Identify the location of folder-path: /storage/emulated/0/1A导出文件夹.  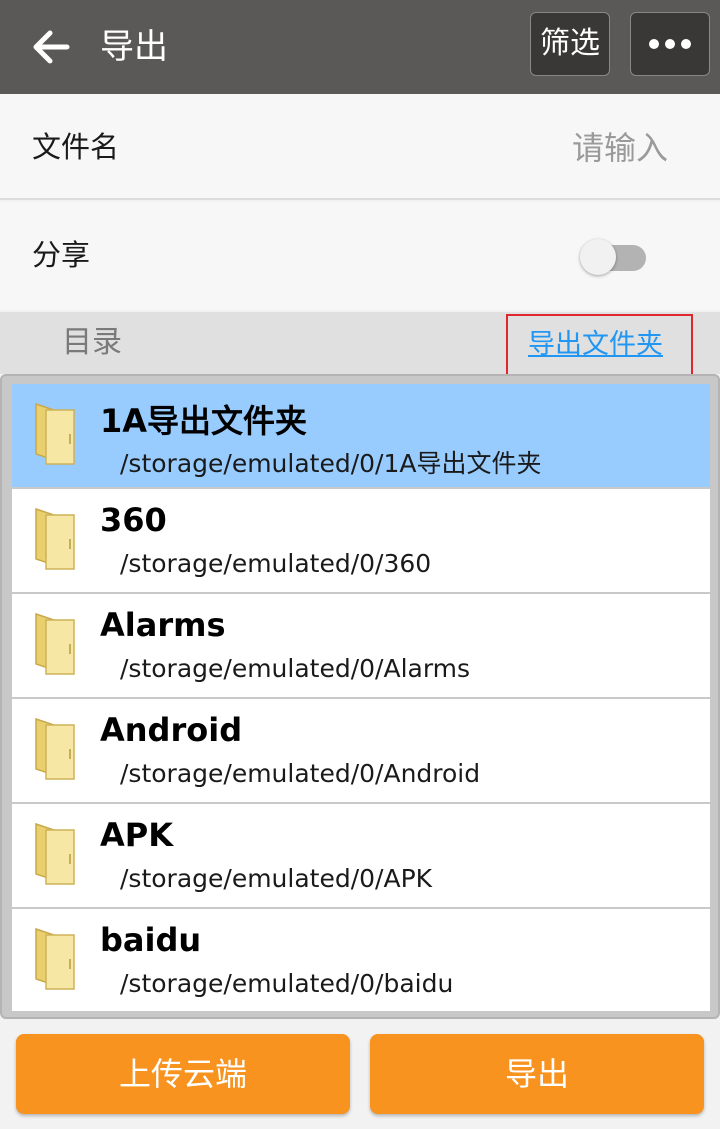
(331, 463).